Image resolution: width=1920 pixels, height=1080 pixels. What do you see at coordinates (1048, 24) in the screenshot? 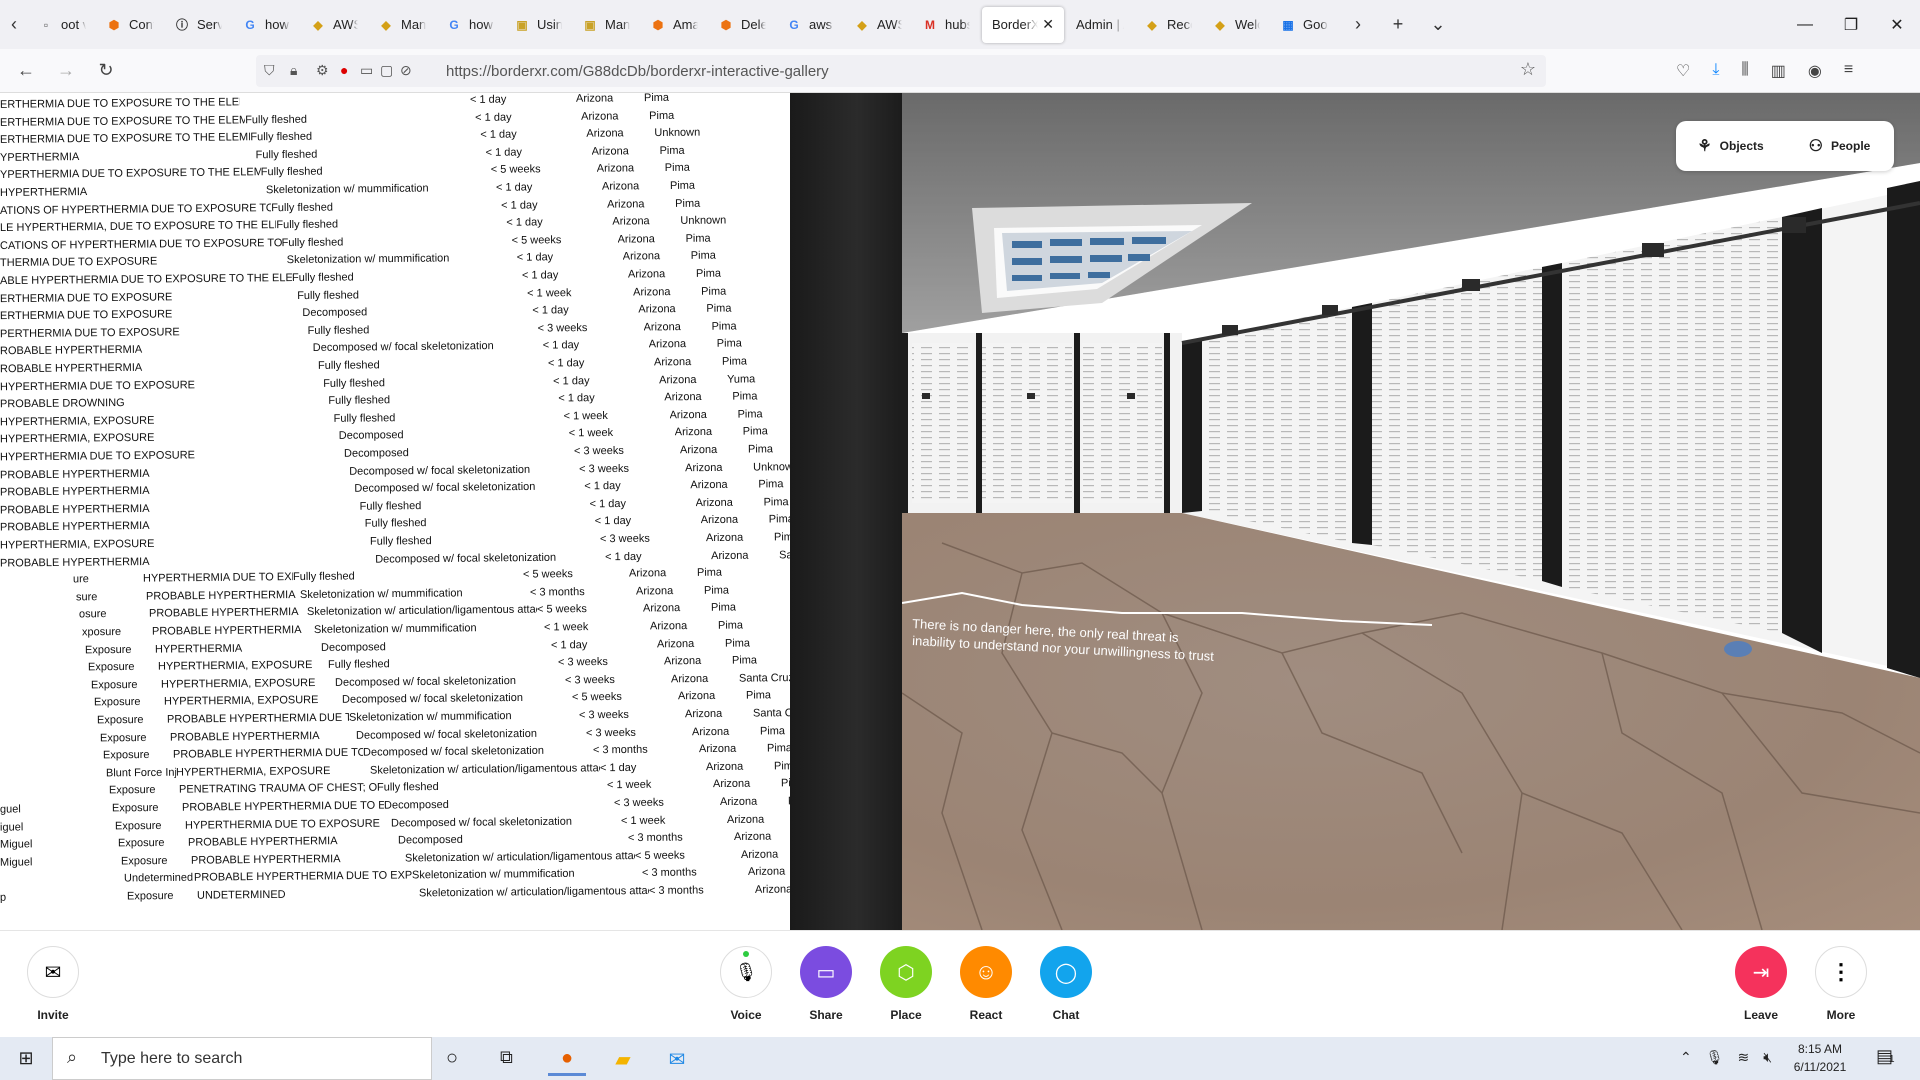
I see `close-tab-icon: ✕` at bounding box center [1048, 24].